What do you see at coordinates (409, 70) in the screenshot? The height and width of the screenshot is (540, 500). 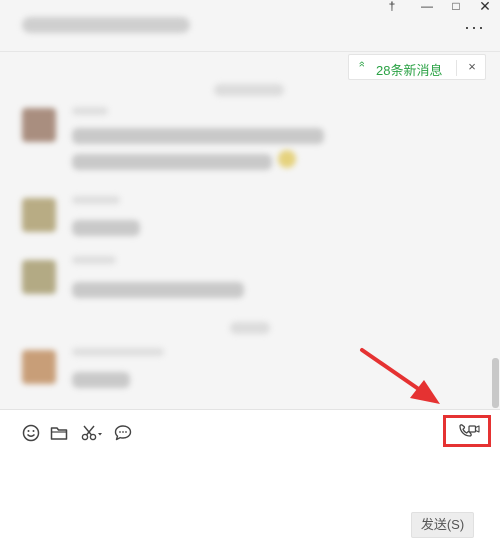 I see `new-messages-label: 28条新消息` at bounding box center [409, 70].